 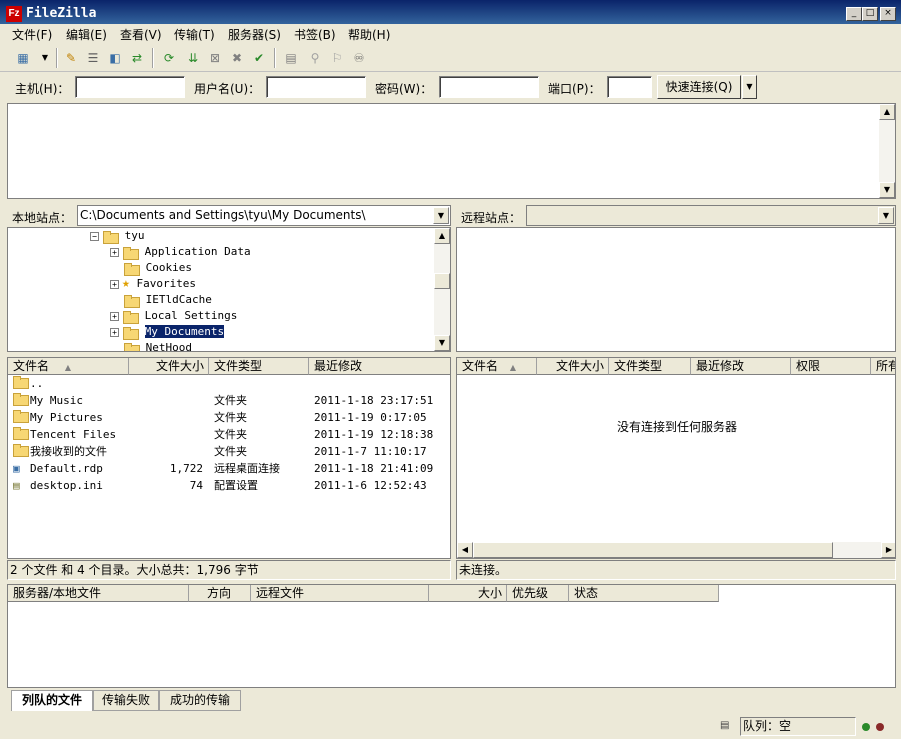 What do you see at coordinates (117, 236) in the screenshot?
I see `tree-node: − tyu` at bounding box center [117, 236].